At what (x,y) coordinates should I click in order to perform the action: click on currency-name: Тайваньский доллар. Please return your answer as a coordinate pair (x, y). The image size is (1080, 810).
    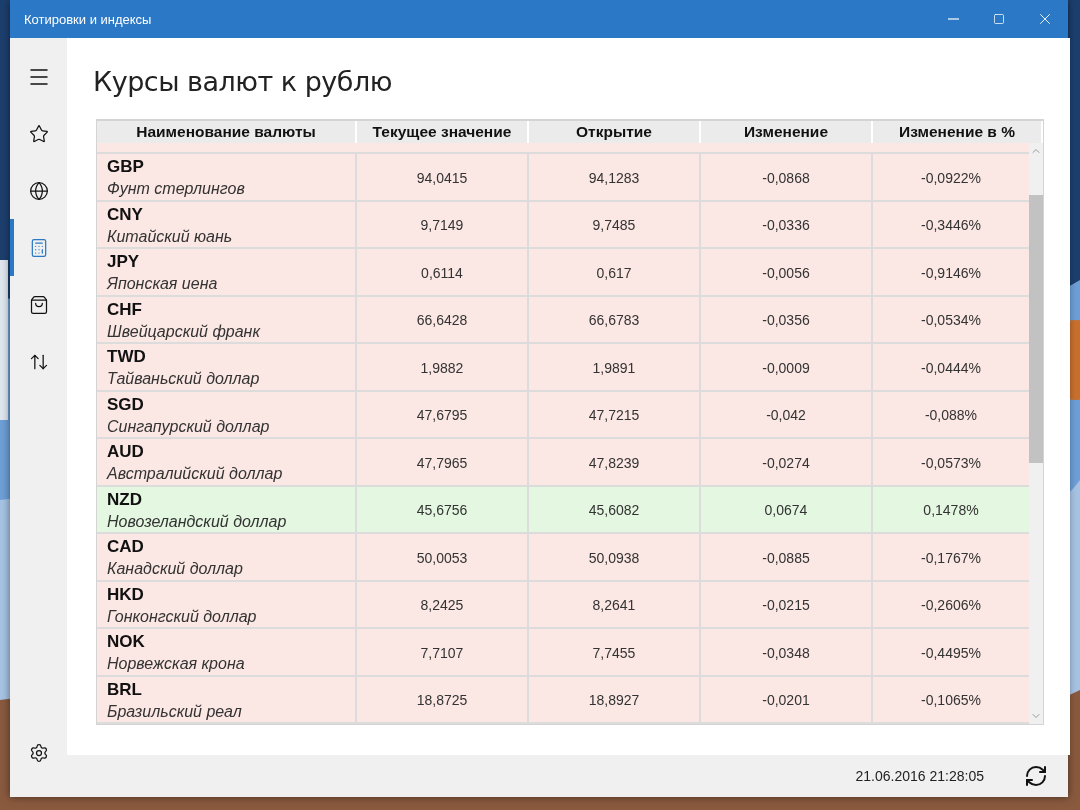
    Looking at the image, I should click on (184, 379).